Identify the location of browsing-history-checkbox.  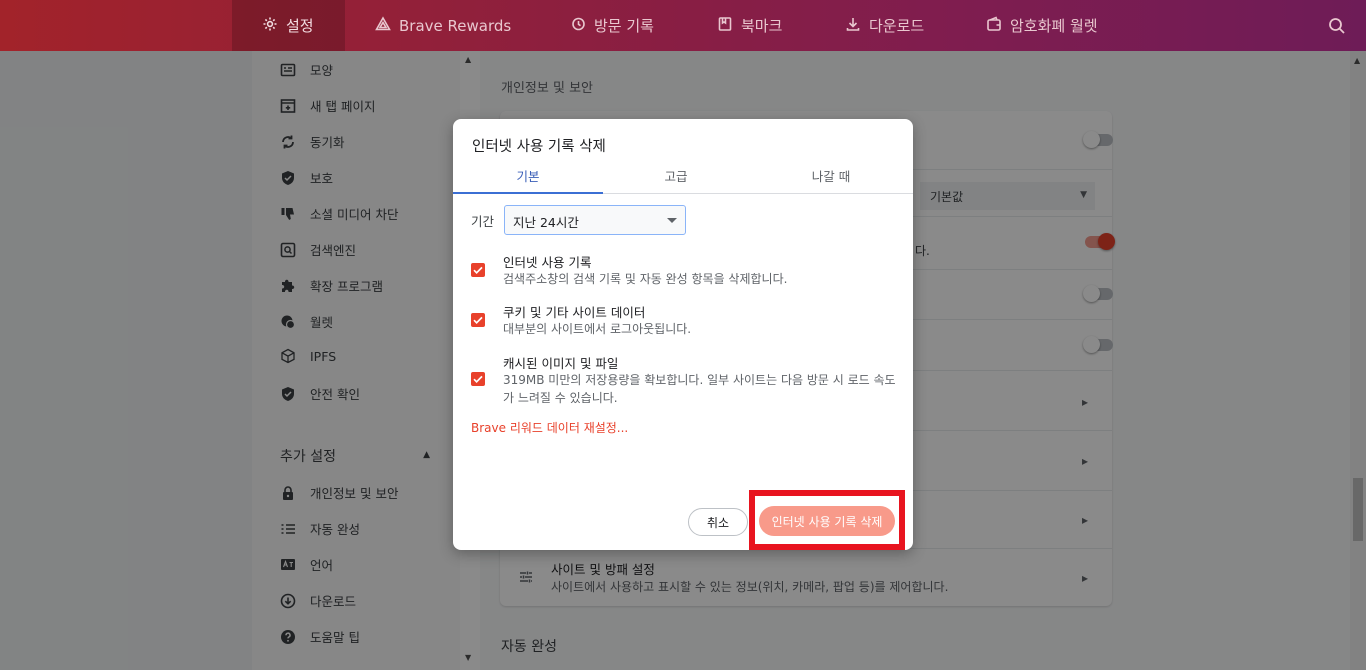
(478, 270).